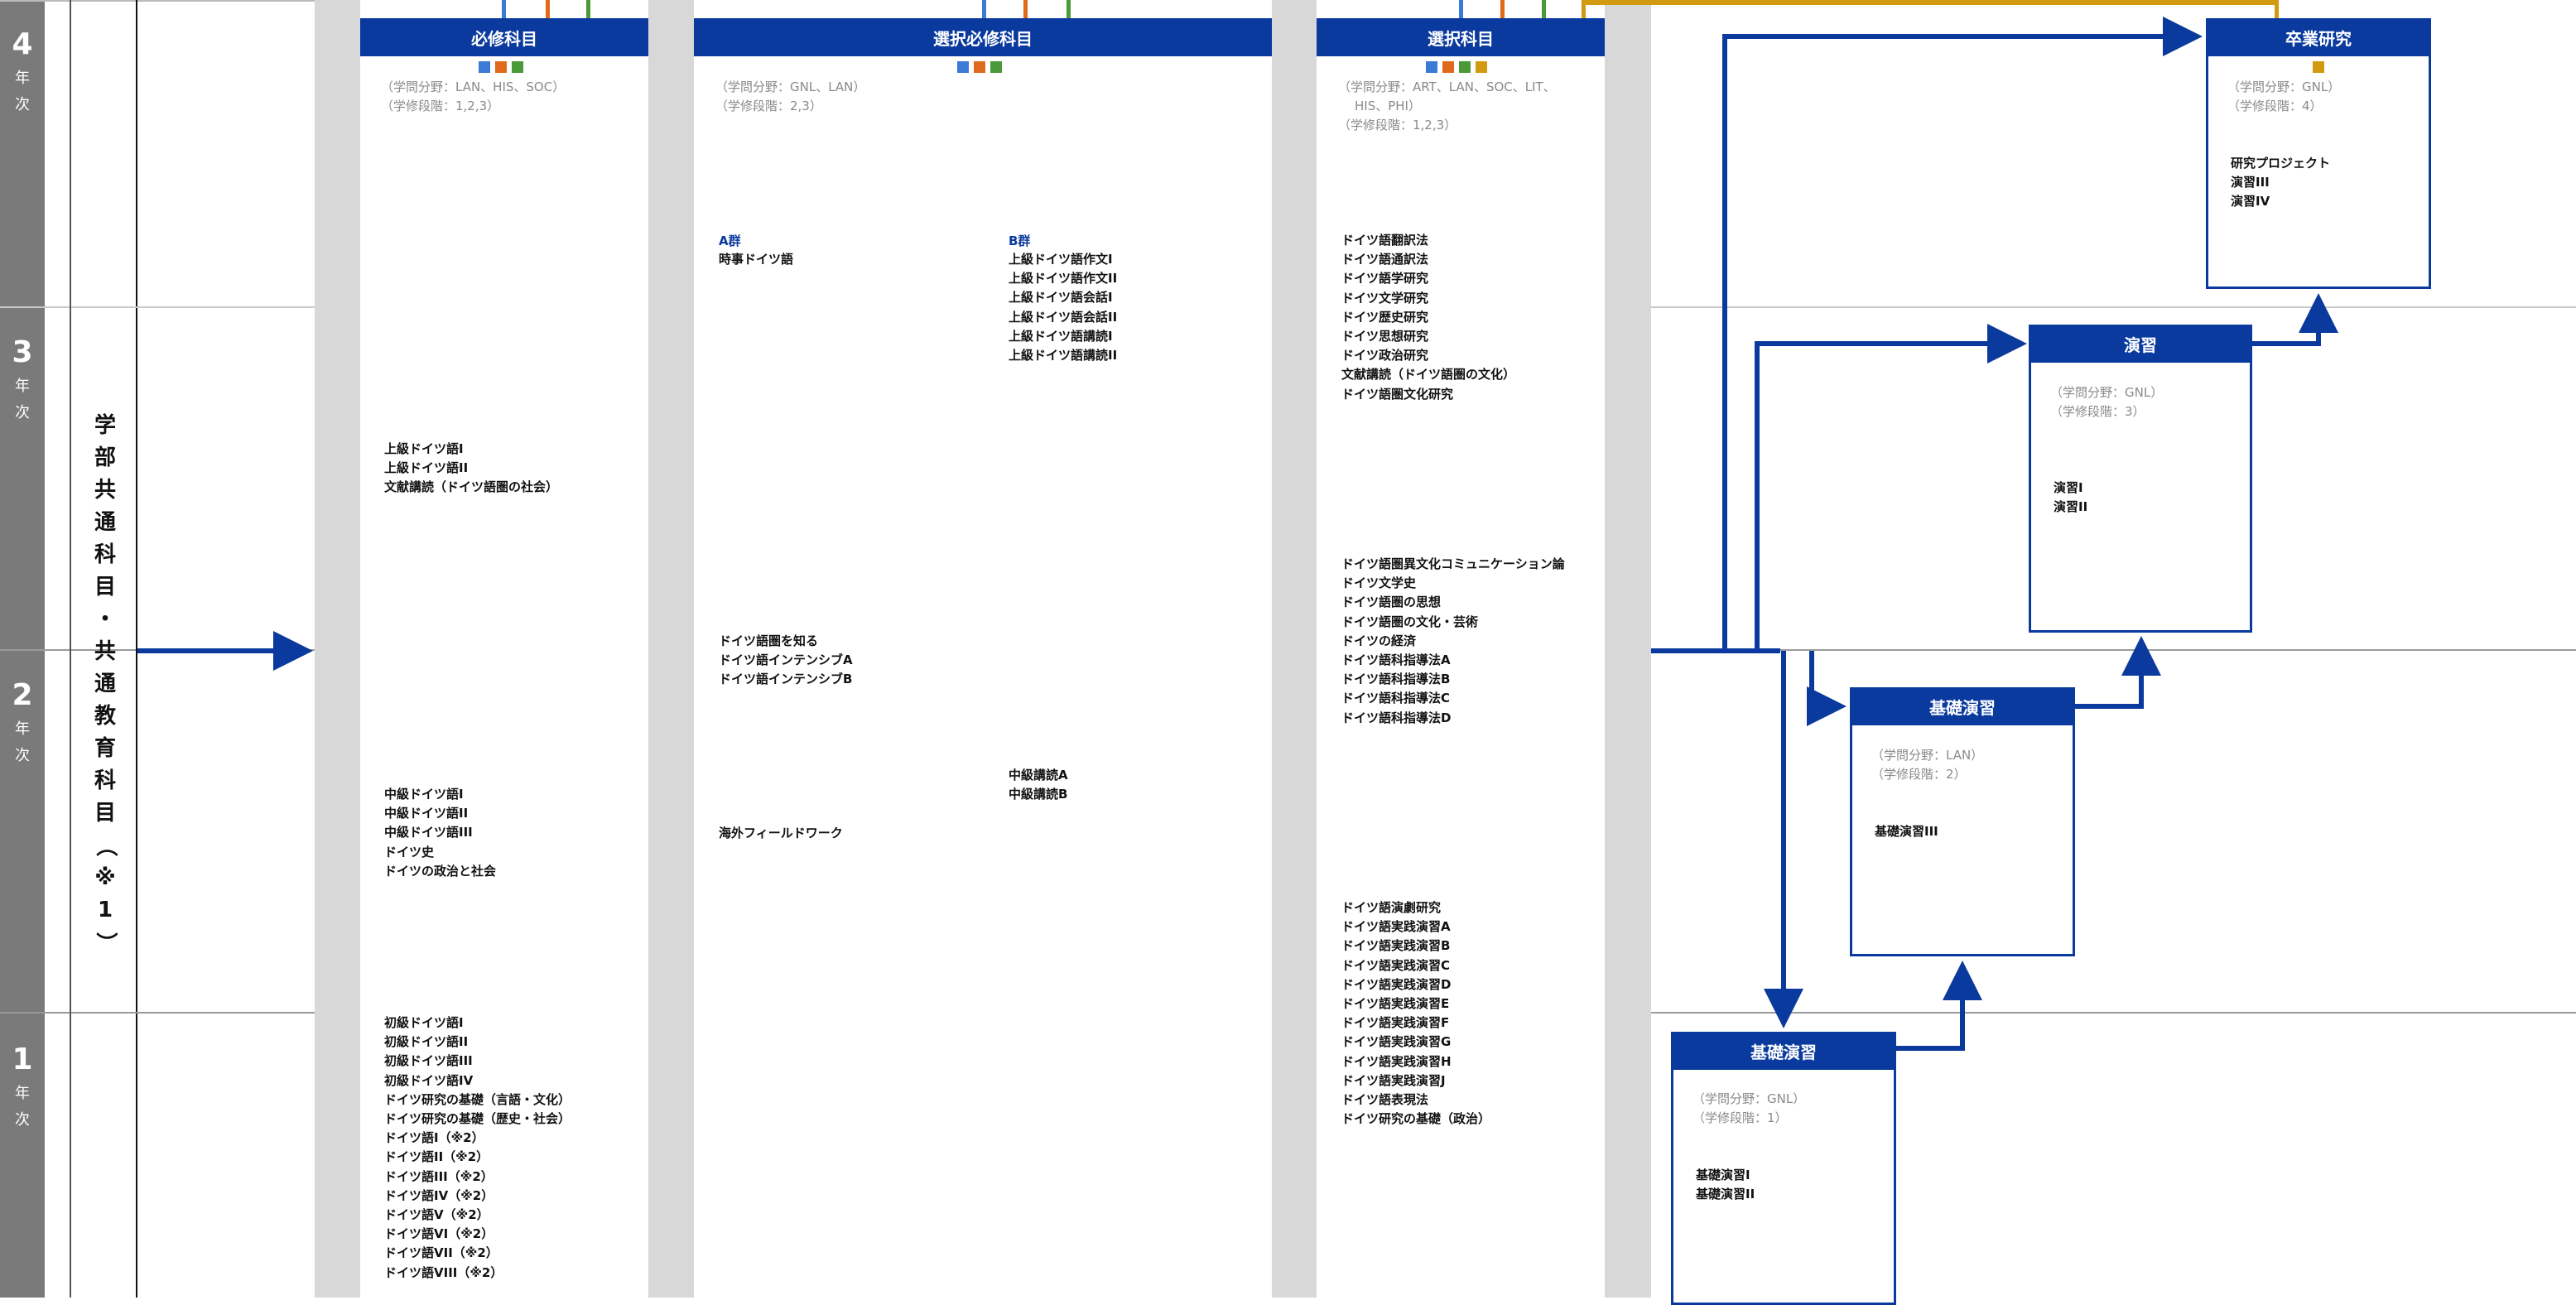  Describe the element at coordinates (1891, 487) in the screenshot. I see `arrow-to-seminar` at that location.